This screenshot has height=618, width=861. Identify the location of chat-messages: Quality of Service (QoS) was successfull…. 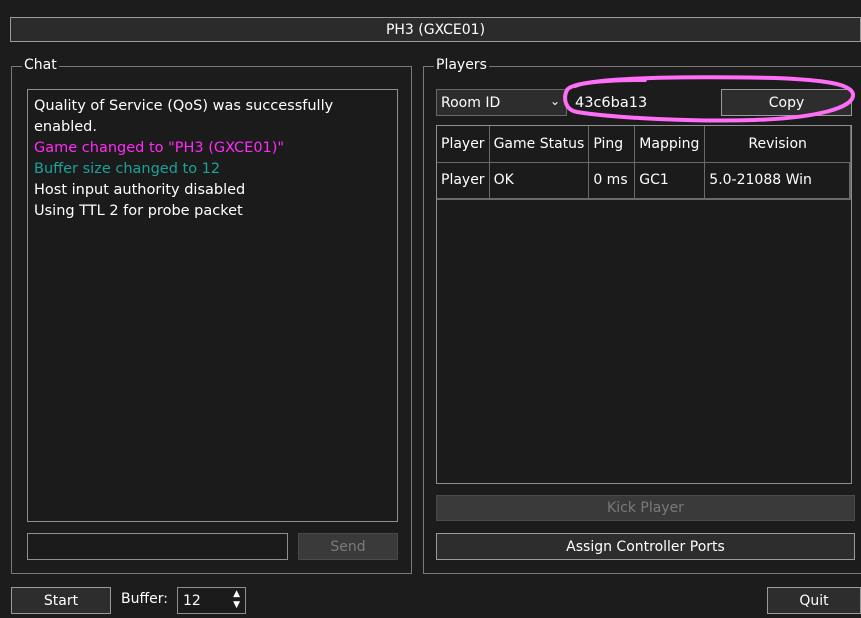
(212, 159).